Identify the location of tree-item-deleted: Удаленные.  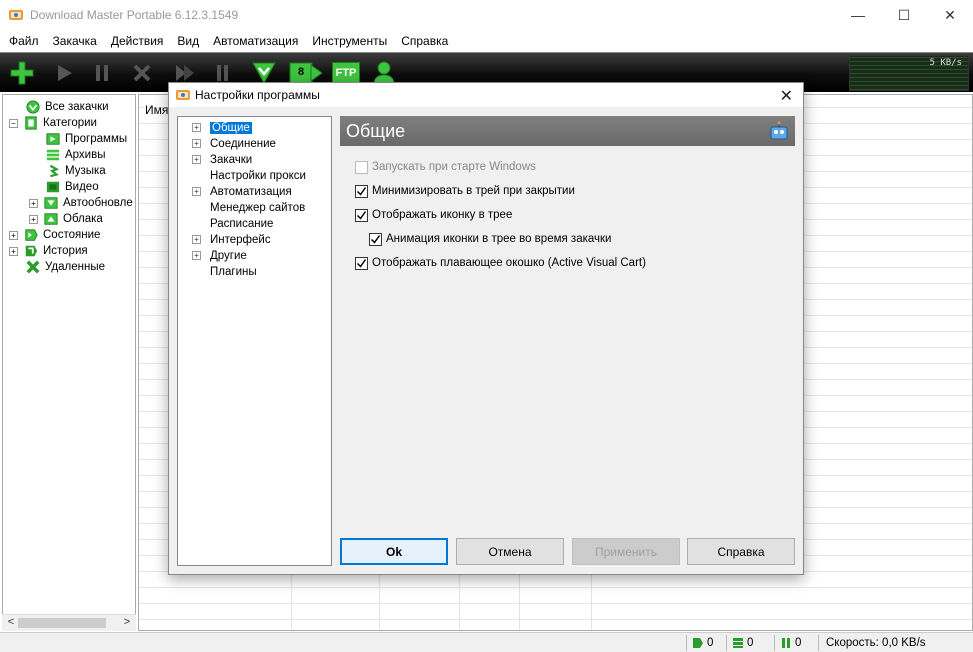
(65, 267).